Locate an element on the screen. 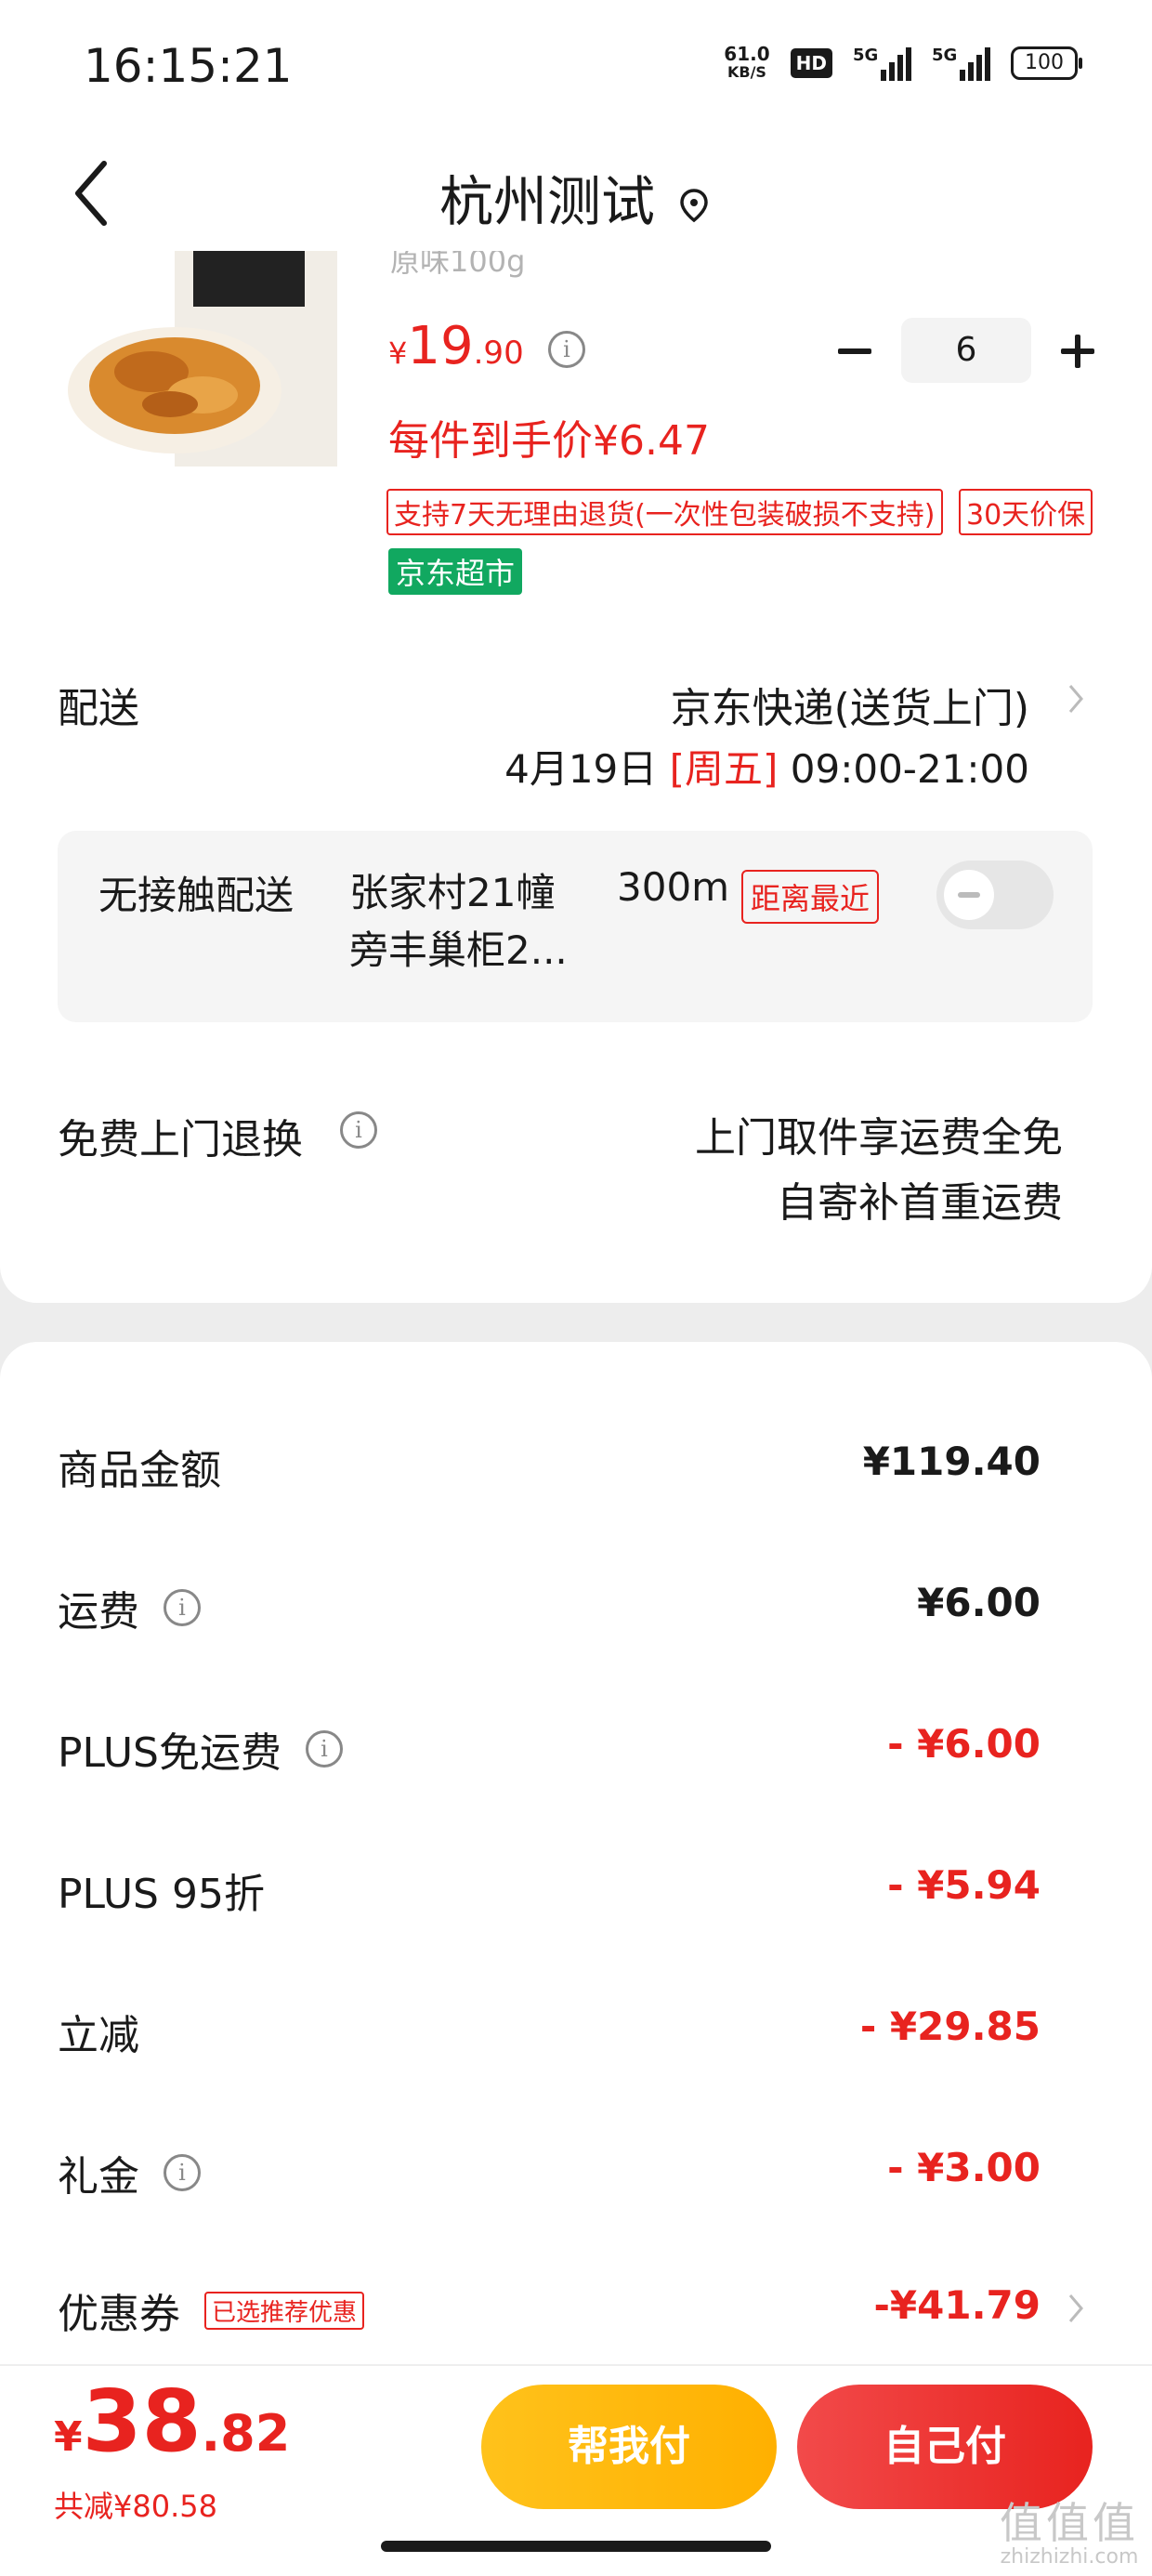 The height and width of the screenshot is (2576, 1152). return-service-line2: 自寄补首重运费 is located at coordinates (920, 1203).